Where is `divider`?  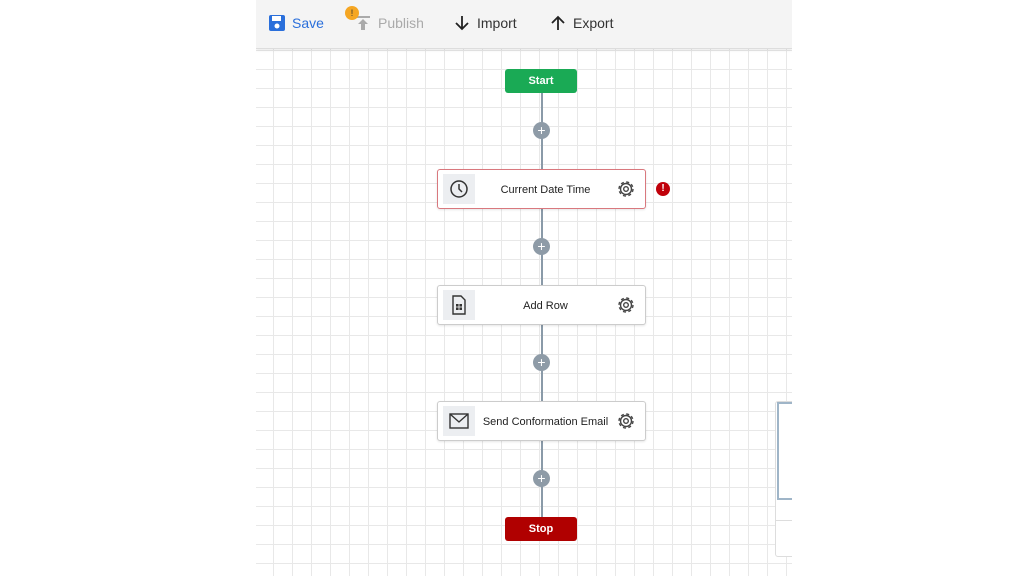 divider is located at coordinates (784, 520).